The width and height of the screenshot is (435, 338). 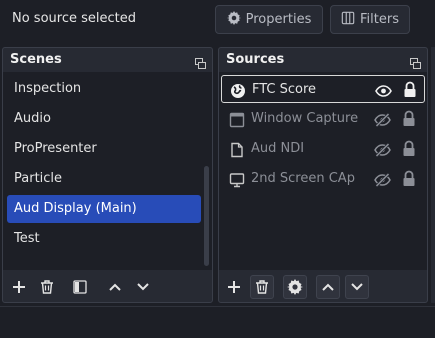 I want to click on scene-item: ProPresenter, so click(x=104, y=149).